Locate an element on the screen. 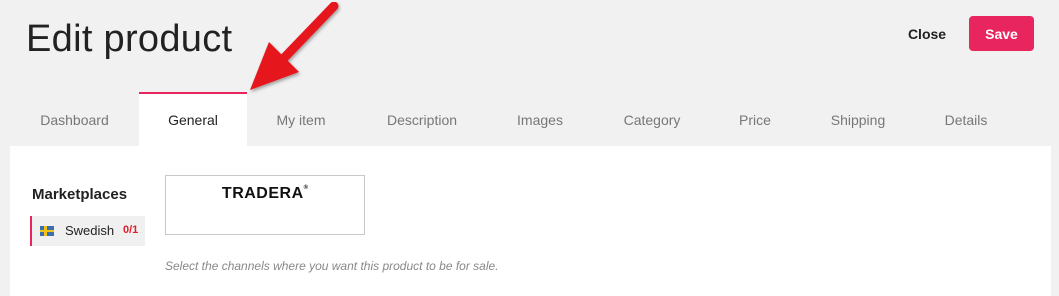  tradera-logo: TRADERA® is located at coordinates (265, 194).